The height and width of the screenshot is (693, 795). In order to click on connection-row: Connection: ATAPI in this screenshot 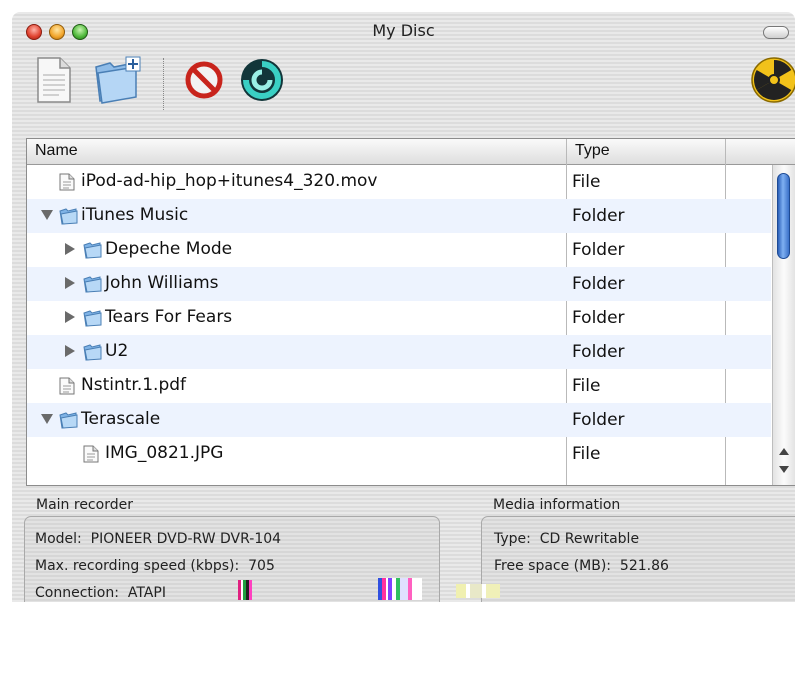, I will do `click(100, 593)`.